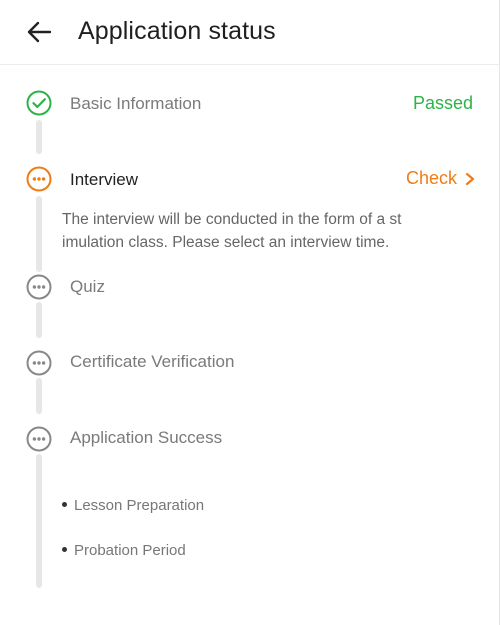 This screenshot has width=500, height=625. What do you see at coordinates (442, 103) in the screenshot?
I see `status-passed: Passed` at bounding box center [442, 103].